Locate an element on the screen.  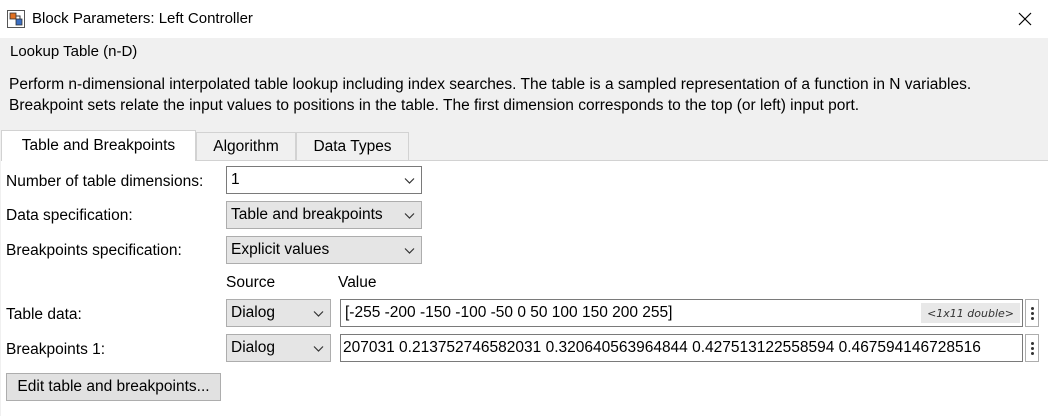
title-bar: Block Parameters: Left Controller is located at coordinates (524, 19).